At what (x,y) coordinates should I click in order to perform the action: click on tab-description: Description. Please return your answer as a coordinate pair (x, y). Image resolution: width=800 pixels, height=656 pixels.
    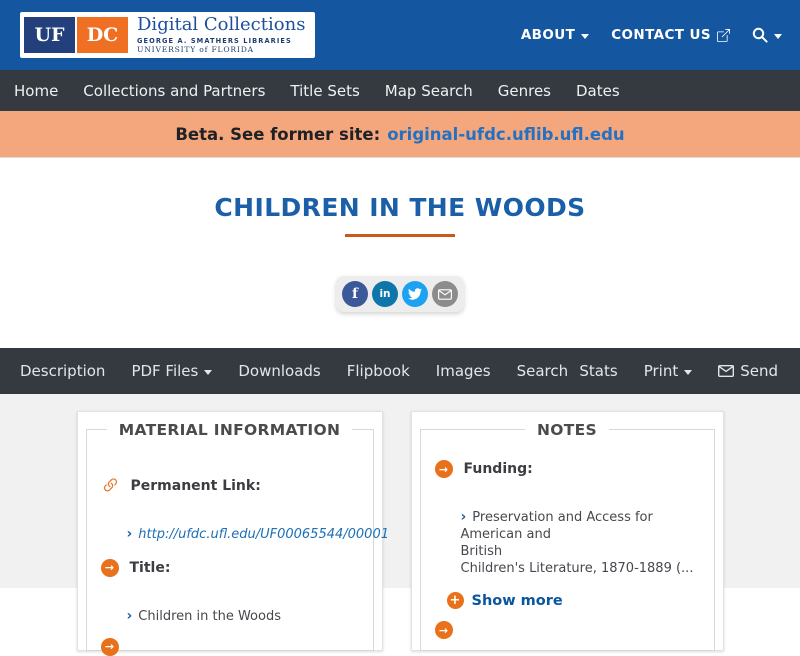
    Looking at the image, I should click on (62, 371).